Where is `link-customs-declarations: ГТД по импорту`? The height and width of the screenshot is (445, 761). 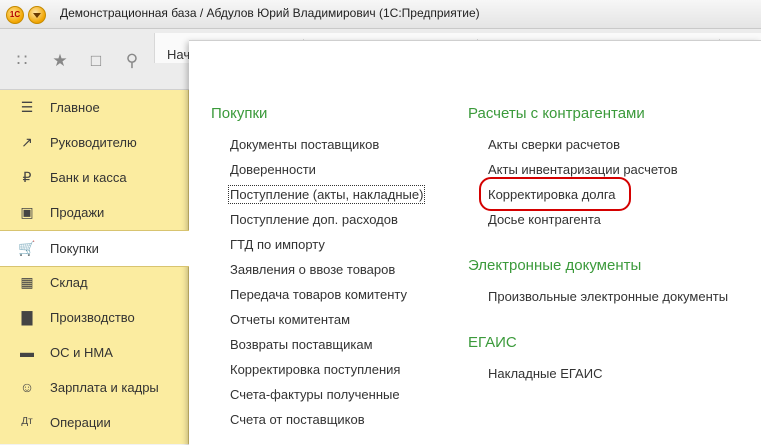 link-customs-declarations: ГТД по импорту is located at coordinates (277, 244).